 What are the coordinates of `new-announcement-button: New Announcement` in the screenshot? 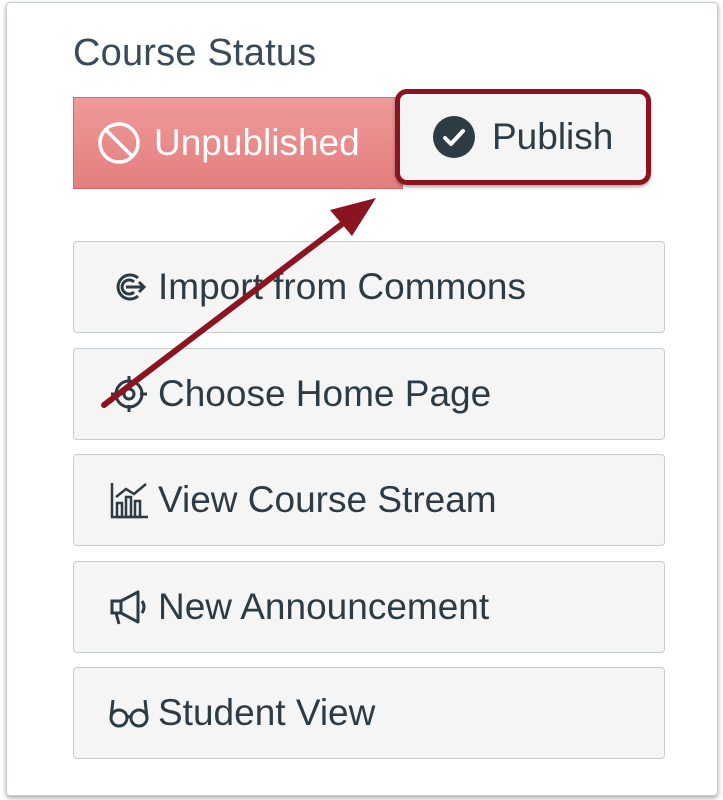 It's located at (369, 607).